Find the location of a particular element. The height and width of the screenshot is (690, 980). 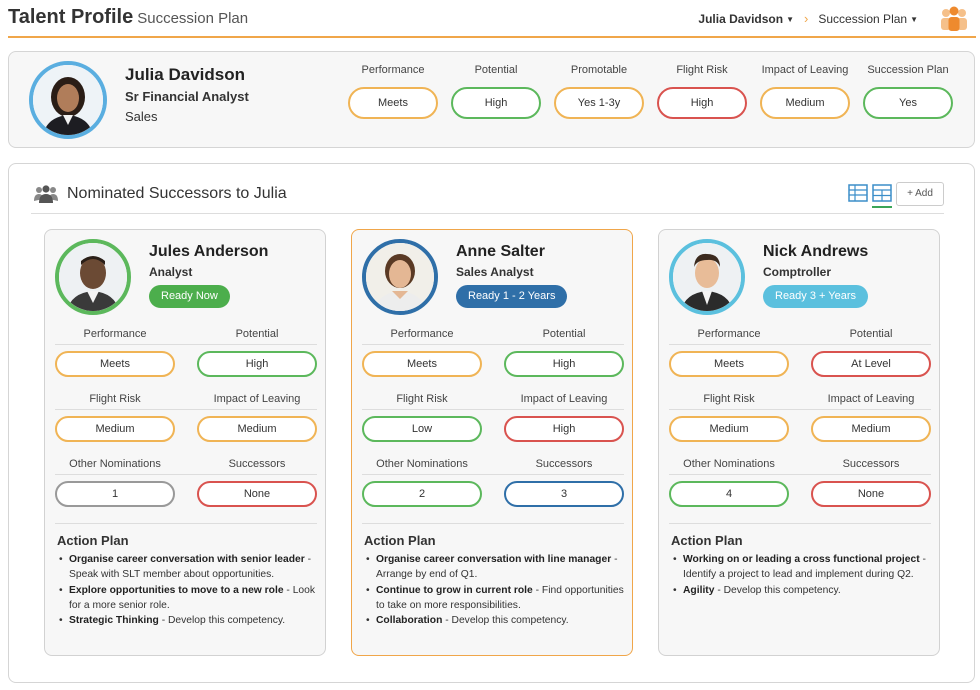

successor-role: Analyst is located at coordinates (171, 272).